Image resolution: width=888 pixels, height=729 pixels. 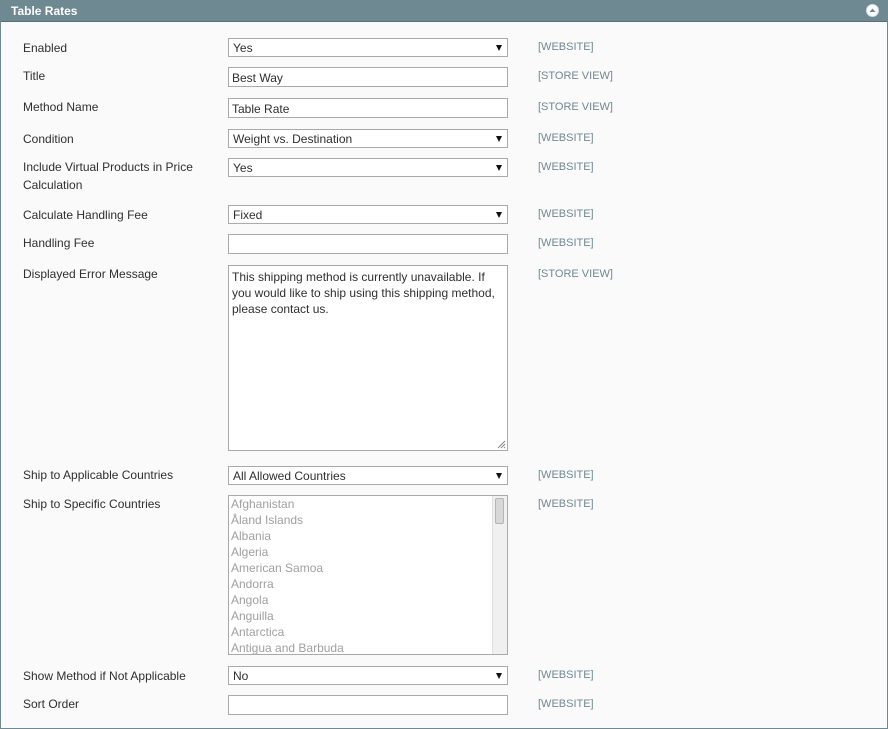 I want to click on resize-grip-icon, so click(x=501, y=444).